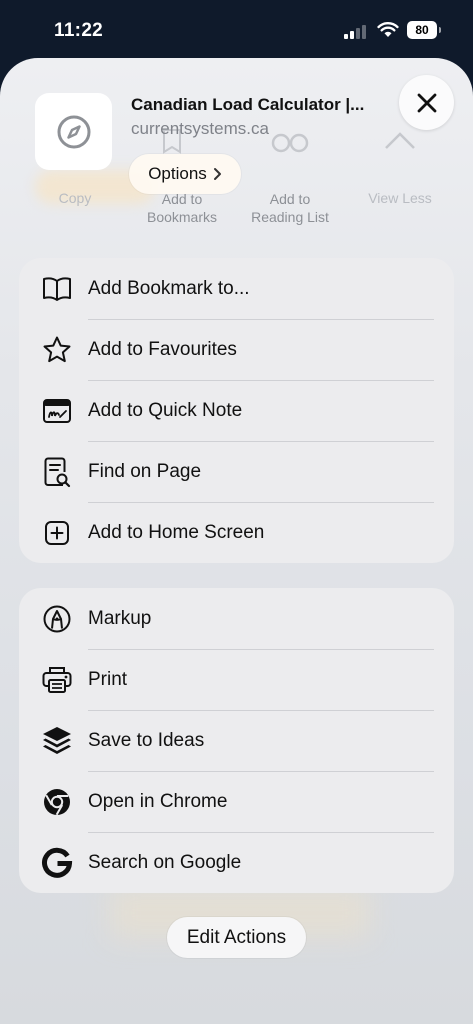 This screenshot has width=473, height=1024. I want to click on options-label: Options, so click(177, 173).